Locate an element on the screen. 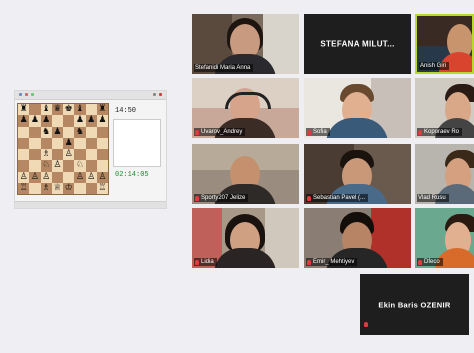  board-square: ♛ is located at coordinates (57, 110).